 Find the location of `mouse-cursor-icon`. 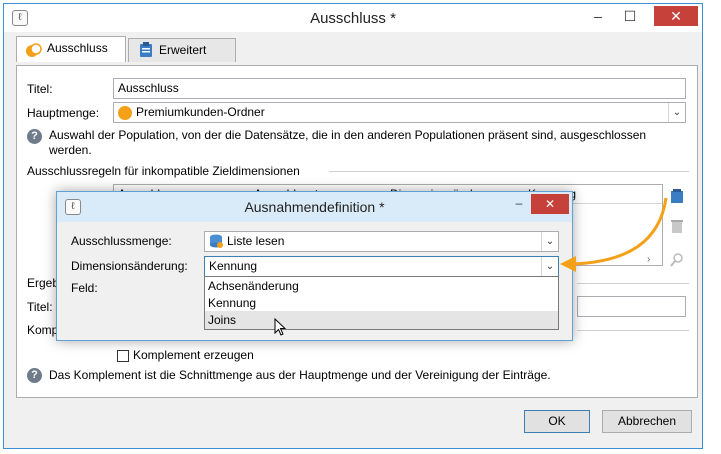

mouse-cursor-icon is located at coordinates (280, 327).